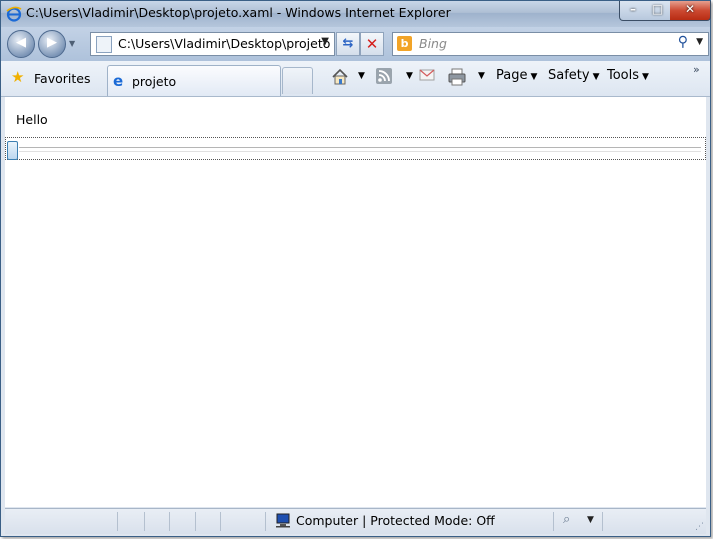 This screenshot has height=539, width=713. What do you see at coordinates (566, 519) in the screenshot?
I see `zoom-icon: ⌕` at bounding box center [566, 519].